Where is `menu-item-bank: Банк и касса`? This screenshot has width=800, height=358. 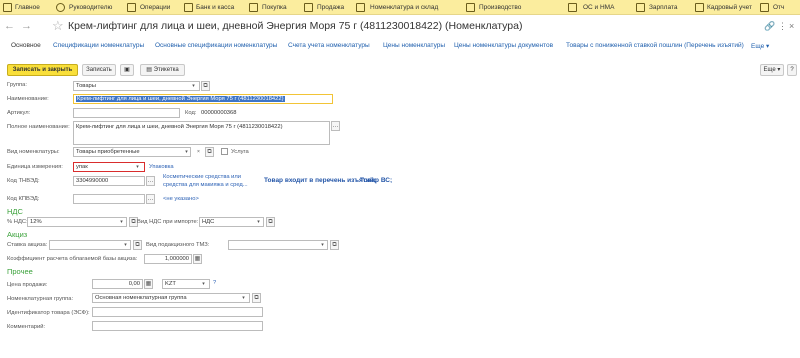
menu-item-bank: Банк и касса is located at coordinates (215, 7).